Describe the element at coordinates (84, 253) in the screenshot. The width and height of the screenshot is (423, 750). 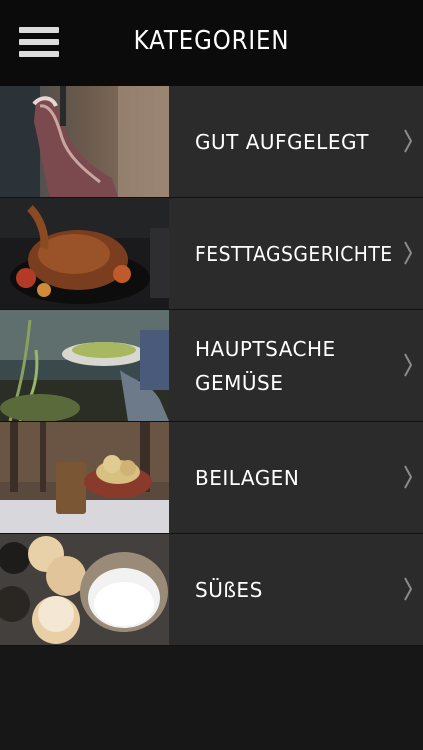
I see `roast-goose-photo` at that location.